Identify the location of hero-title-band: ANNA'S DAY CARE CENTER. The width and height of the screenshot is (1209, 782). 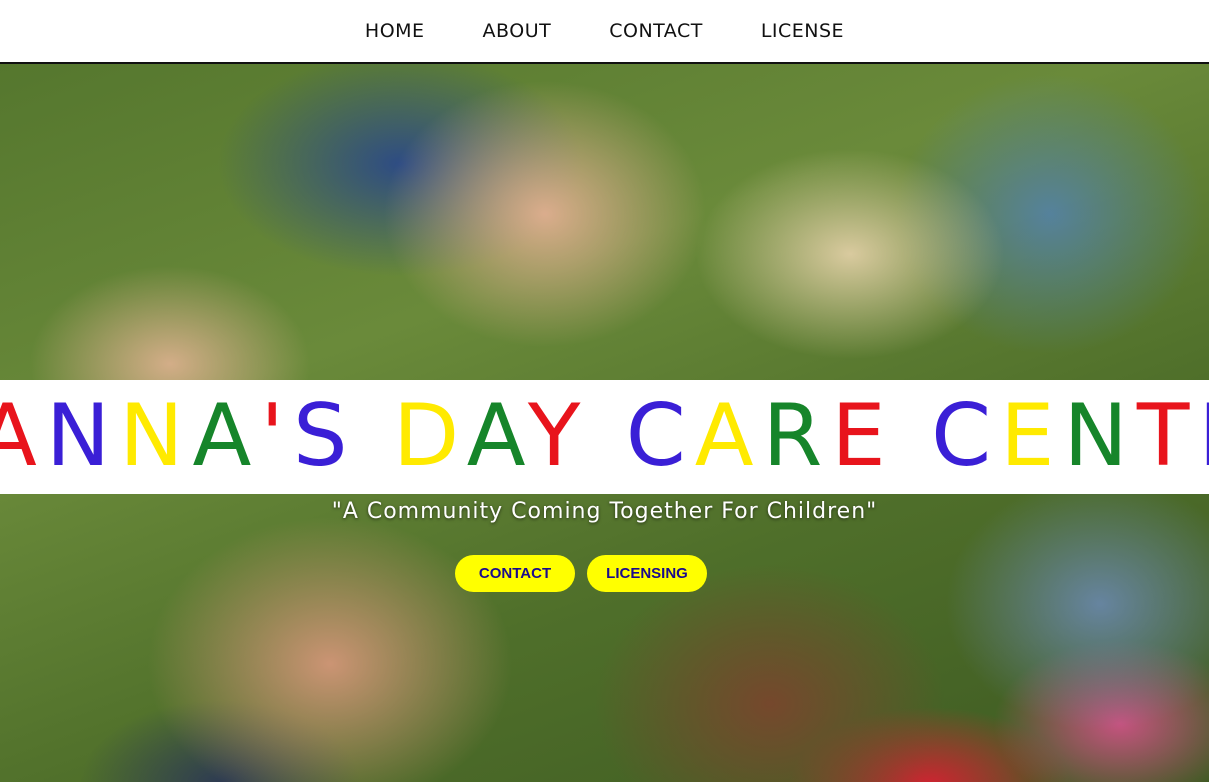
(604, 437).